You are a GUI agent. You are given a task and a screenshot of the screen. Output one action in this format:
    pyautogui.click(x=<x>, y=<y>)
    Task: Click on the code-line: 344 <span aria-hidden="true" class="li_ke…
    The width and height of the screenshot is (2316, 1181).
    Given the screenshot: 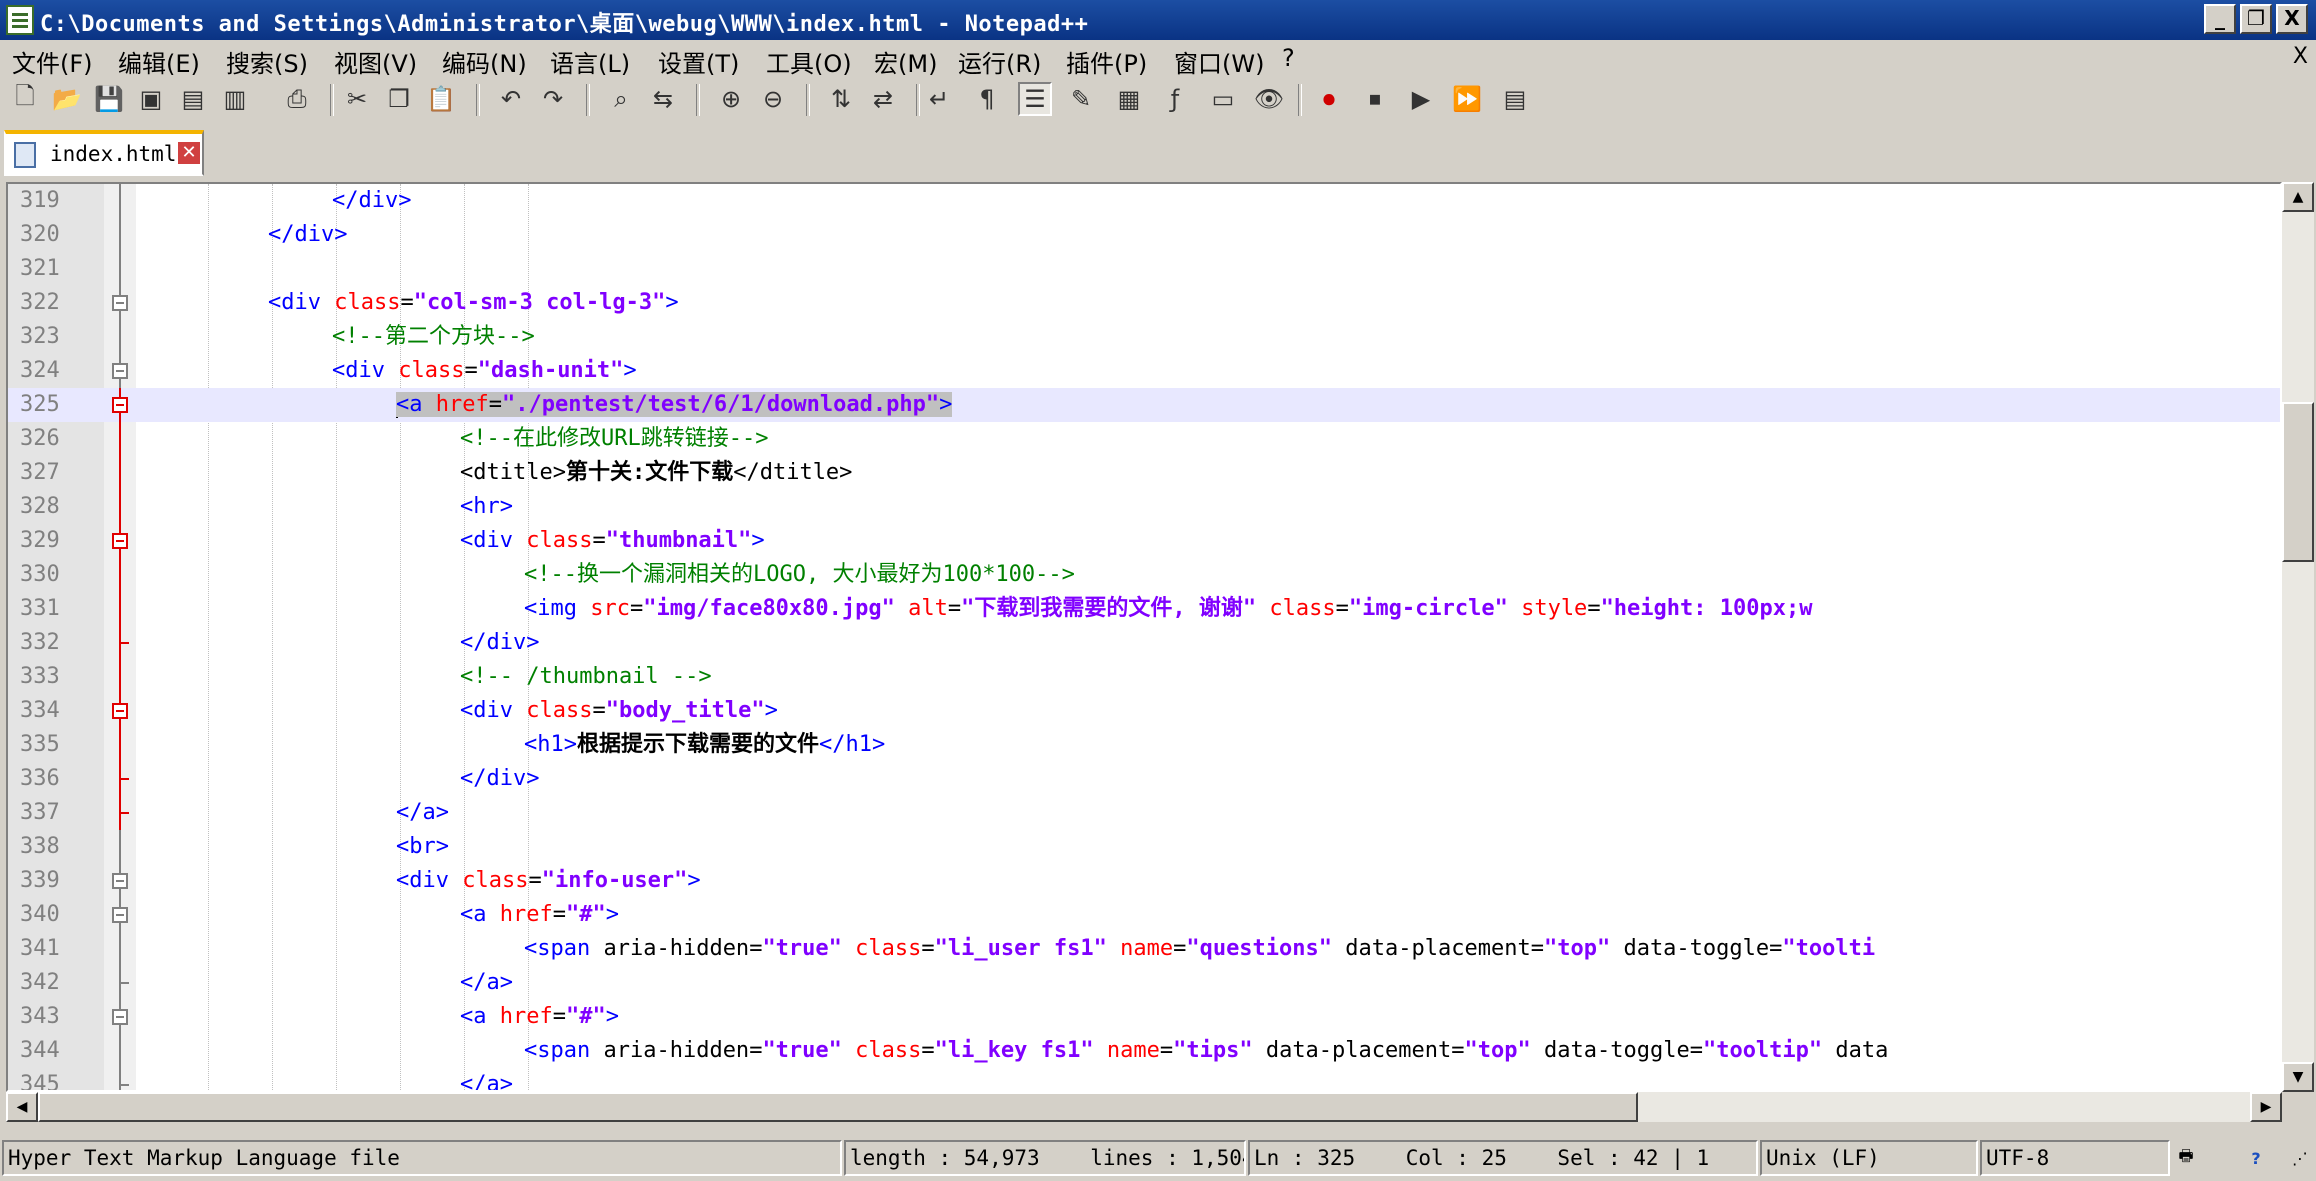 What is the action you would take?
    pyautogui.click(x=1144, y=1051)
    